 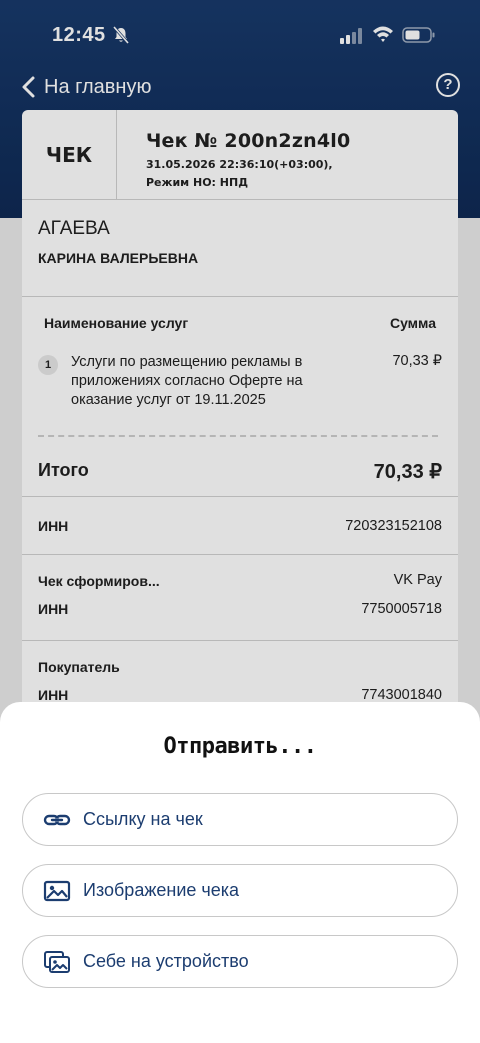 What do you see at coordinates (57, 890) in the screenshot?
I see `image-icon` at bounding box center [57, 890].